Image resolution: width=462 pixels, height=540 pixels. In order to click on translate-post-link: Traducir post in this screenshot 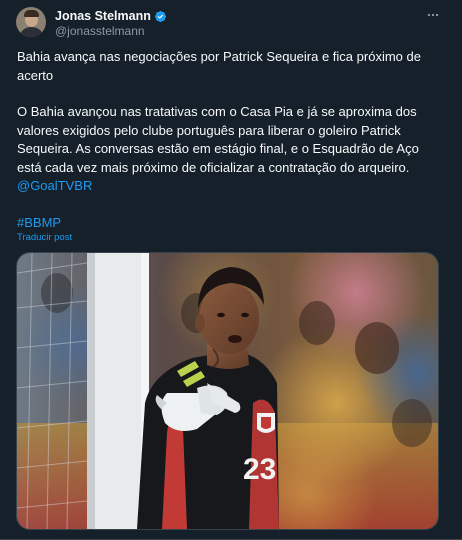, I will do `click(44, 237)`.